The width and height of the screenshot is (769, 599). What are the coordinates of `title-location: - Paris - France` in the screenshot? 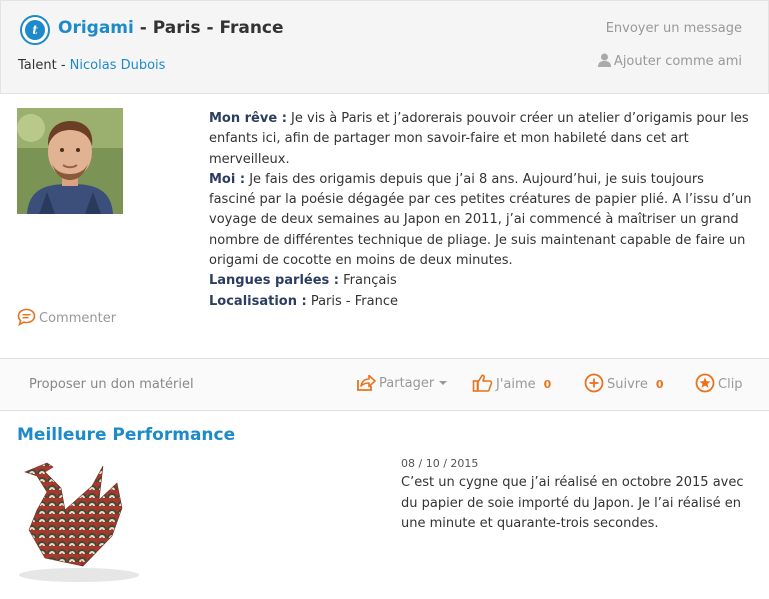 It's located at (208, 28).